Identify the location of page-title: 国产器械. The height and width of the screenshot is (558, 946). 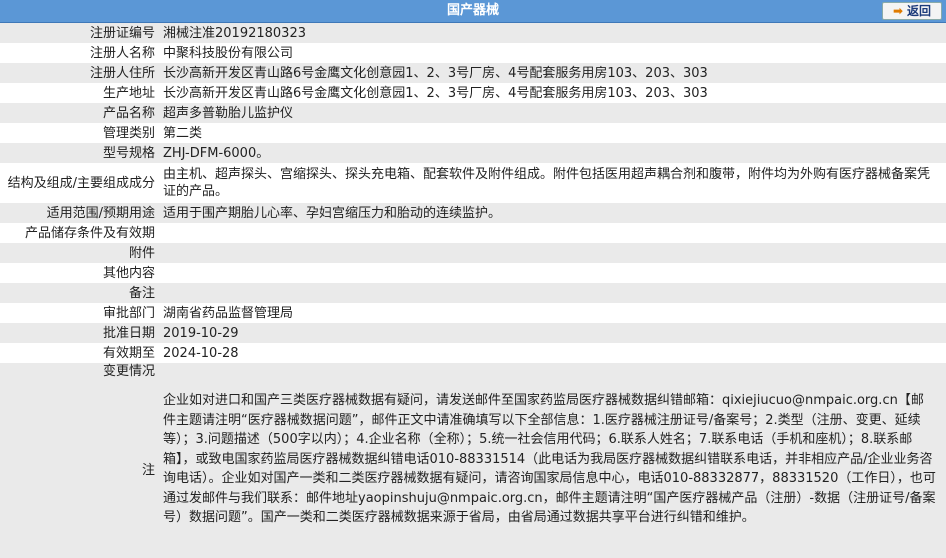
(472, 10).